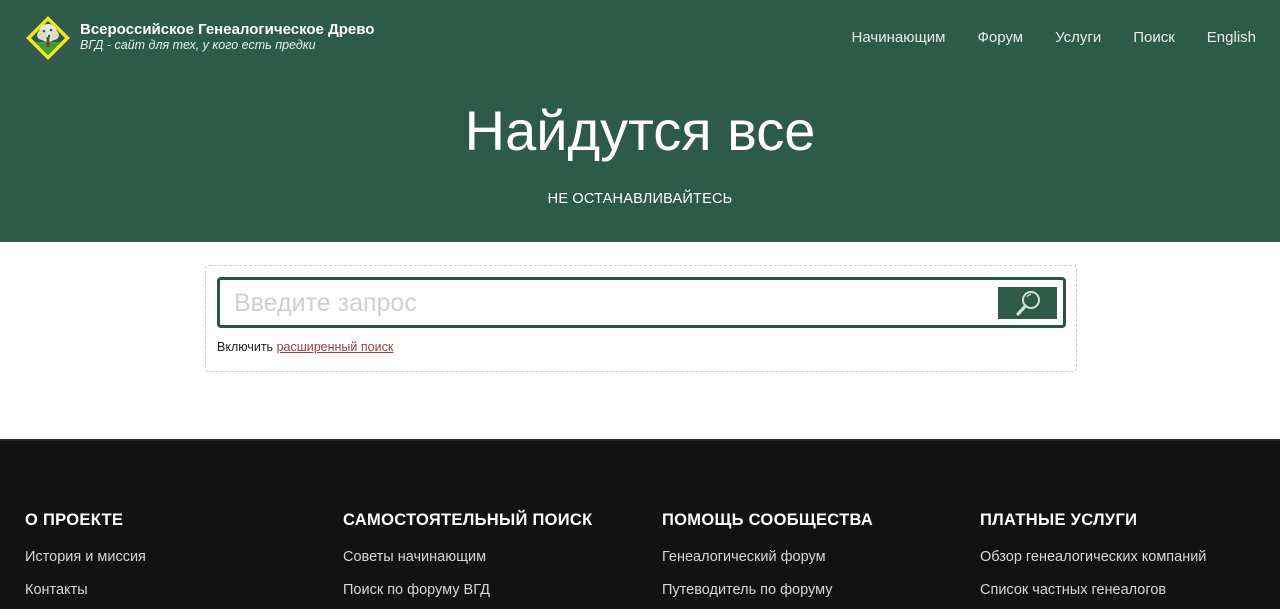 The image size is (1280, 615). Describe the element at coordinates (227, 29) in the screenshot. I see `site-title: Всероссийское Генеалогическое Древо` at that location.